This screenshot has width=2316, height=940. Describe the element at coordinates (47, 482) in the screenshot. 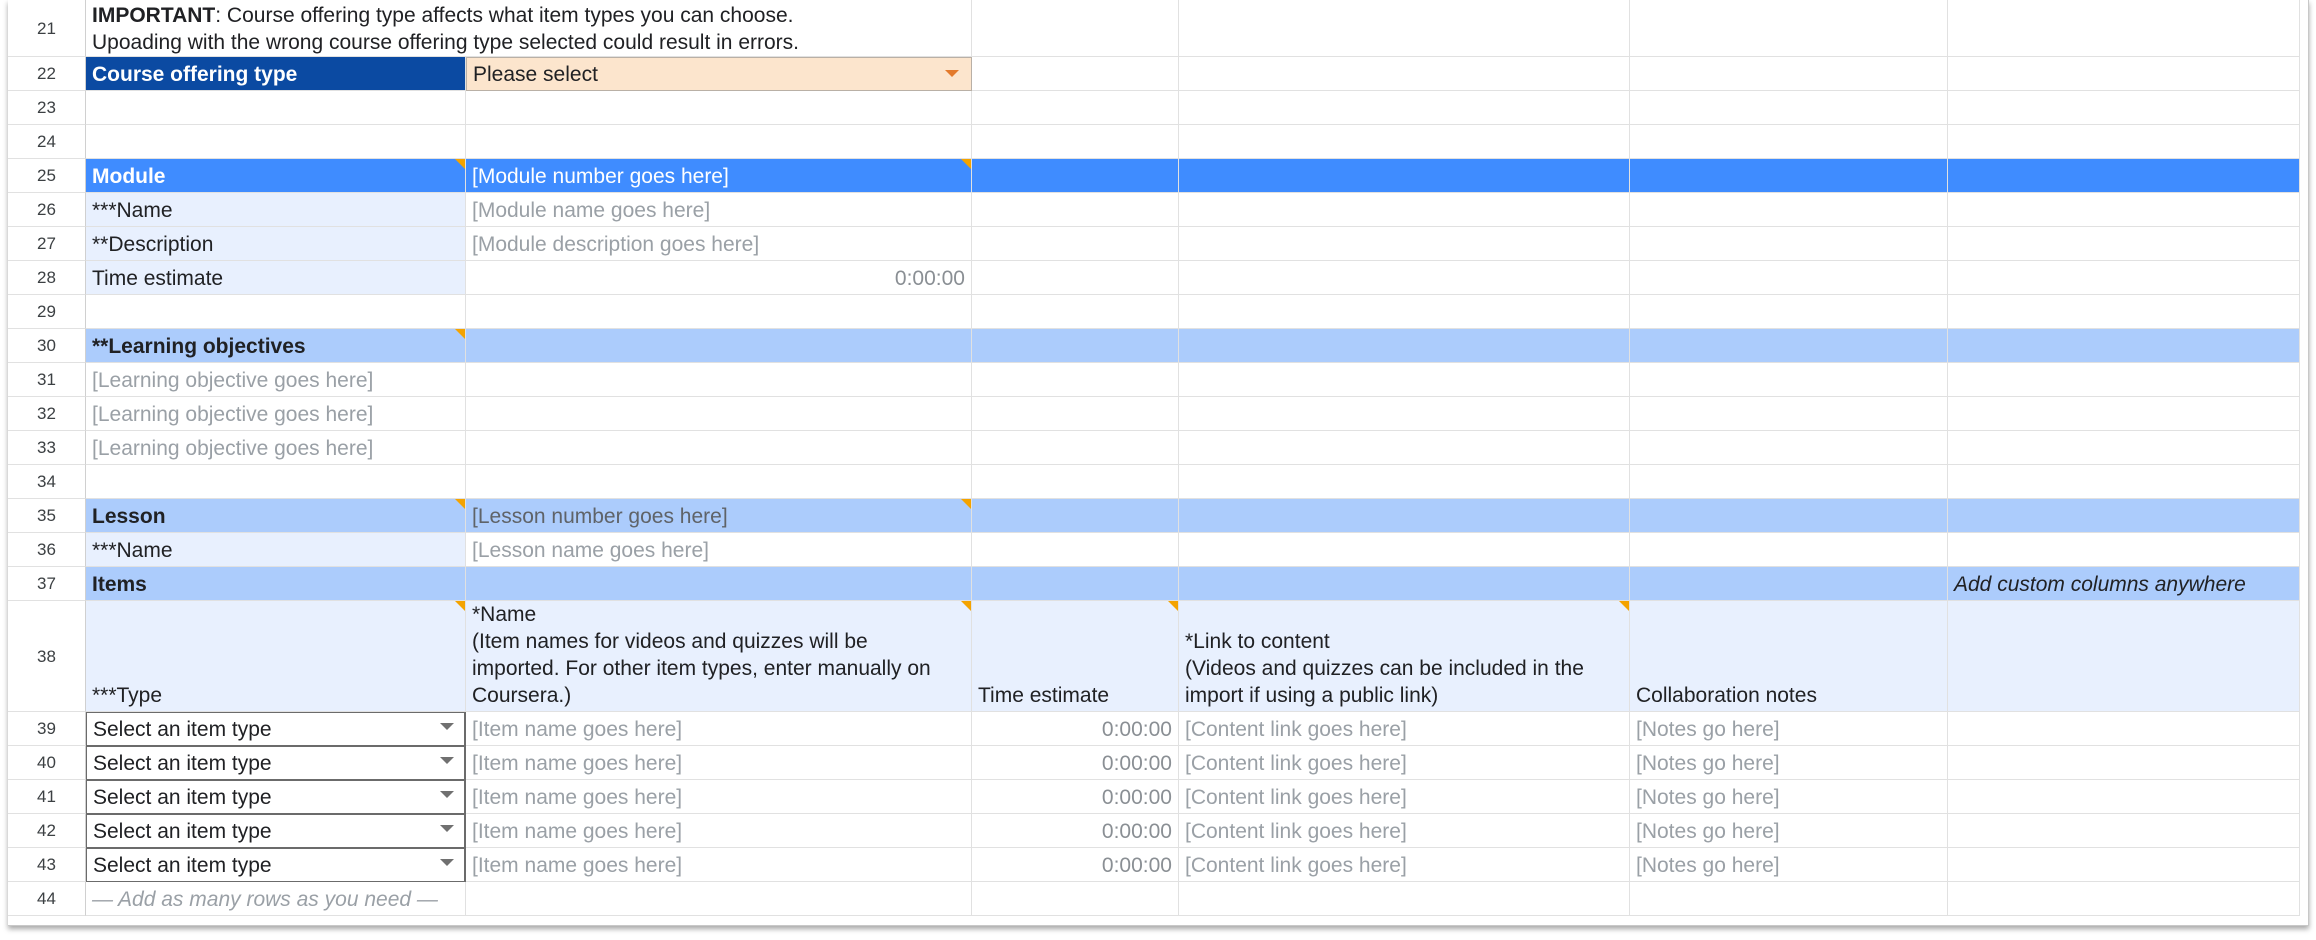

I see `row-header-34: 34` at that location.